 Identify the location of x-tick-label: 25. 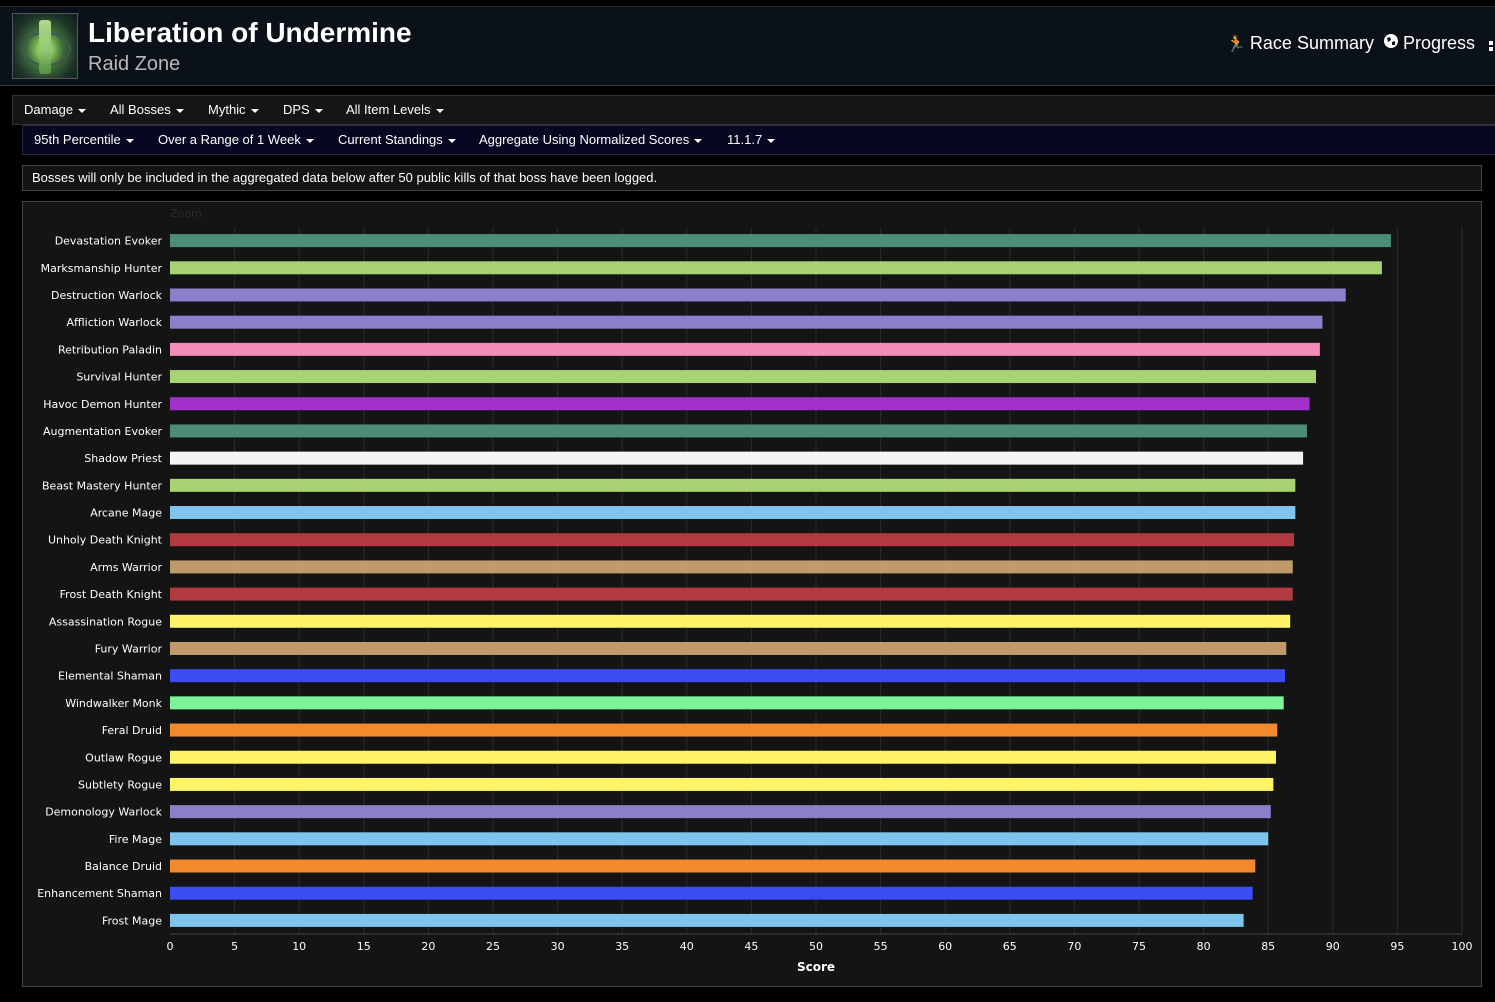
(493, 946).